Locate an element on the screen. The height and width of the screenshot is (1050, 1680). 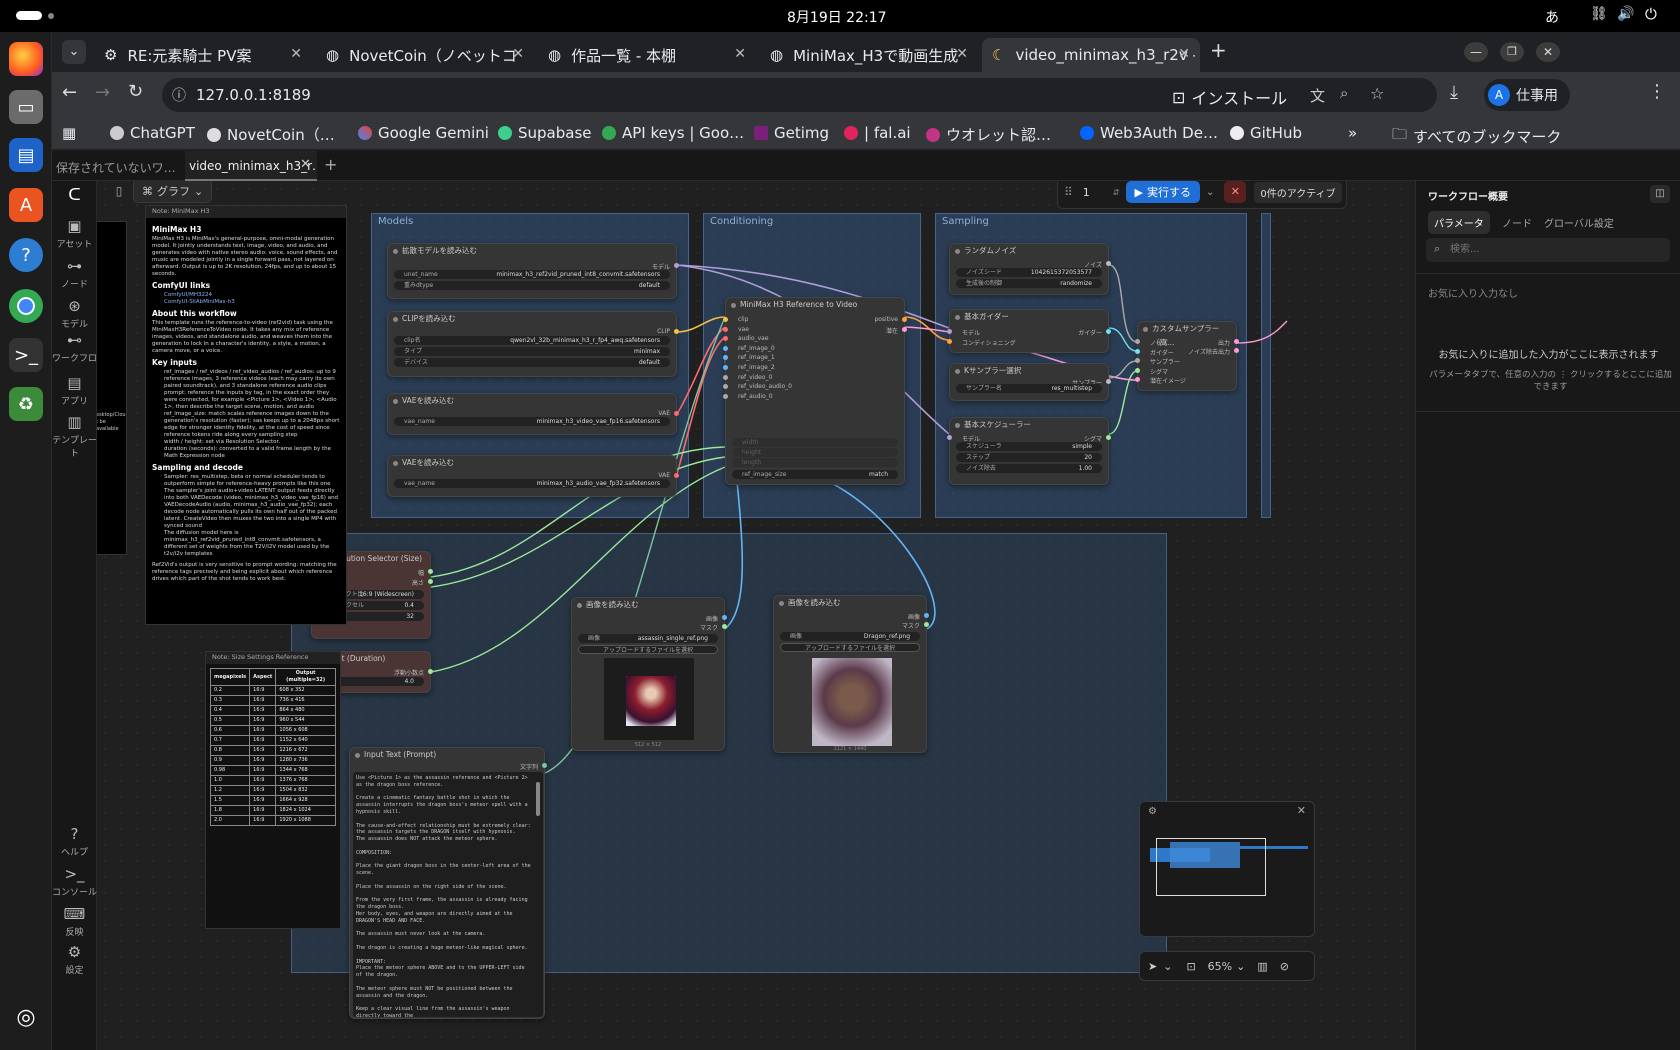
sidebar-item-help: ? ヘルプ is located at coordinates (74, 841).